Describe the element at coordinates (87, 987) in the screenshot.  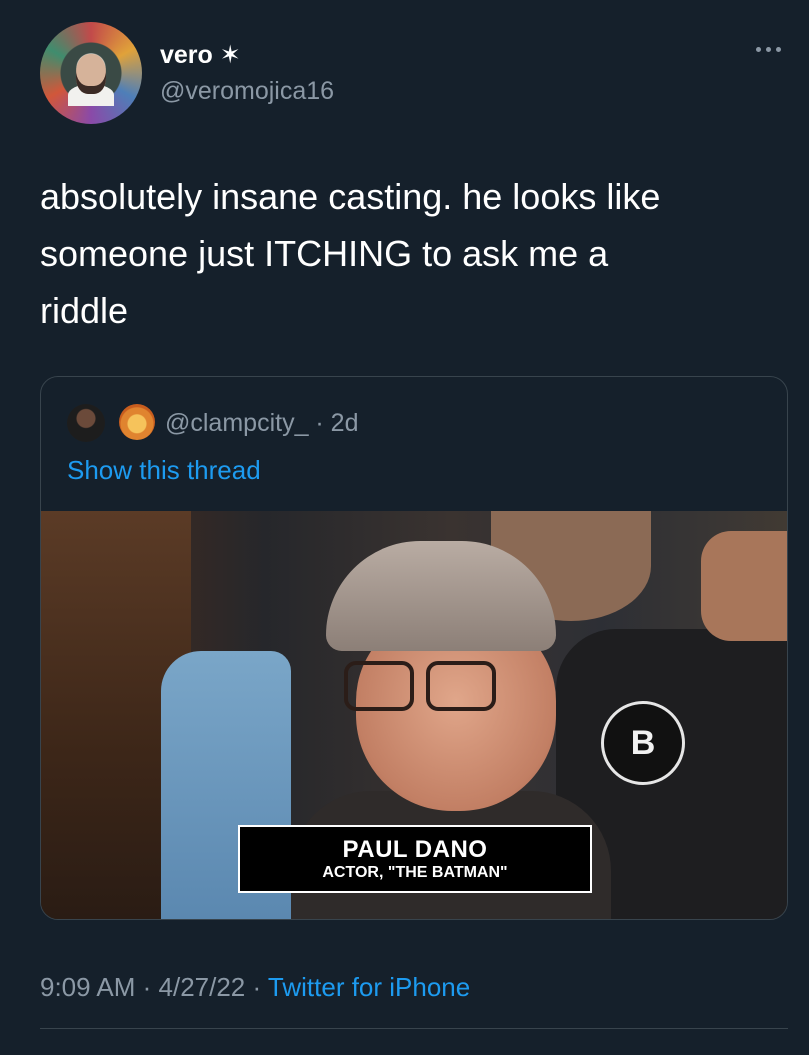
I see `tweet-time: 9:09 AM` at that location.